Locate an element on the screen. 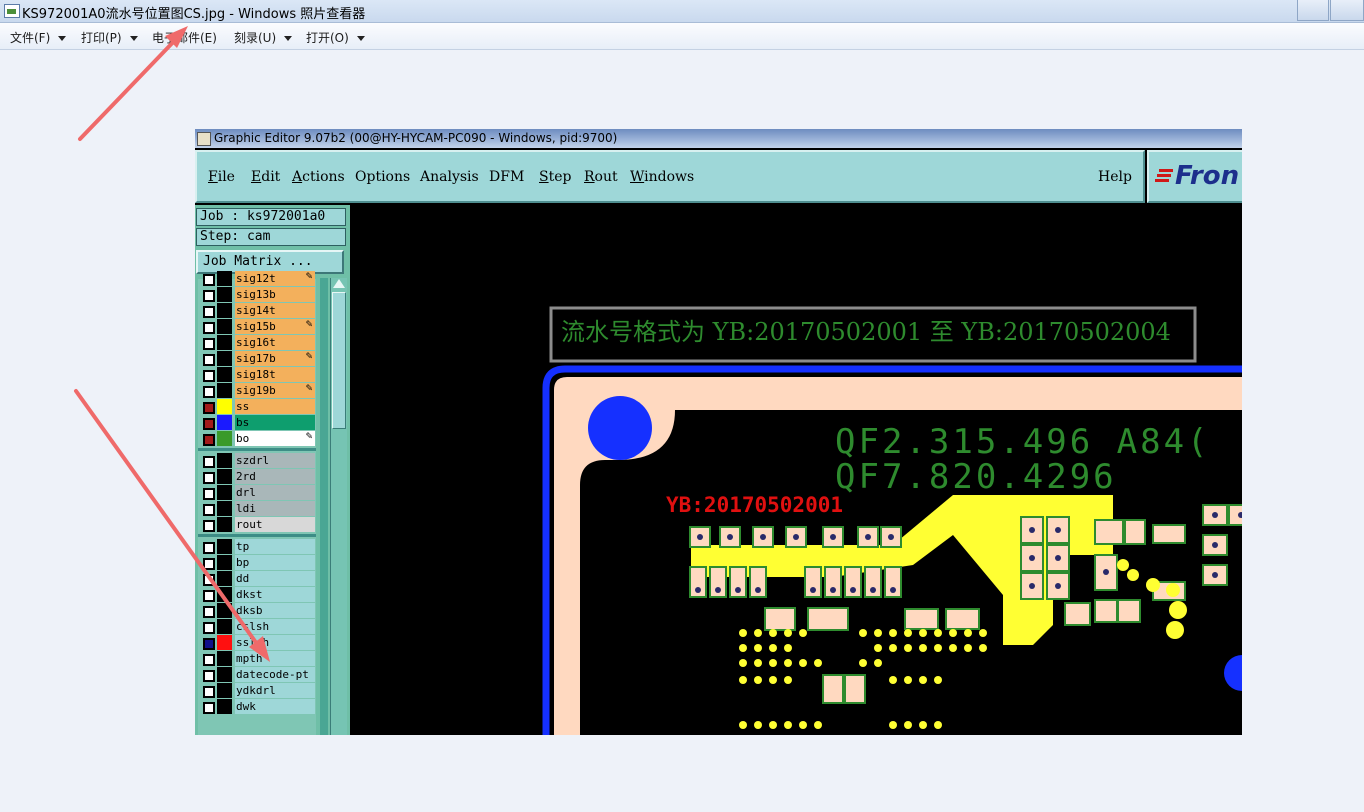 This screenshot has height=812, width=1364. arrow-to-layer is located at coordinates (169, 521).